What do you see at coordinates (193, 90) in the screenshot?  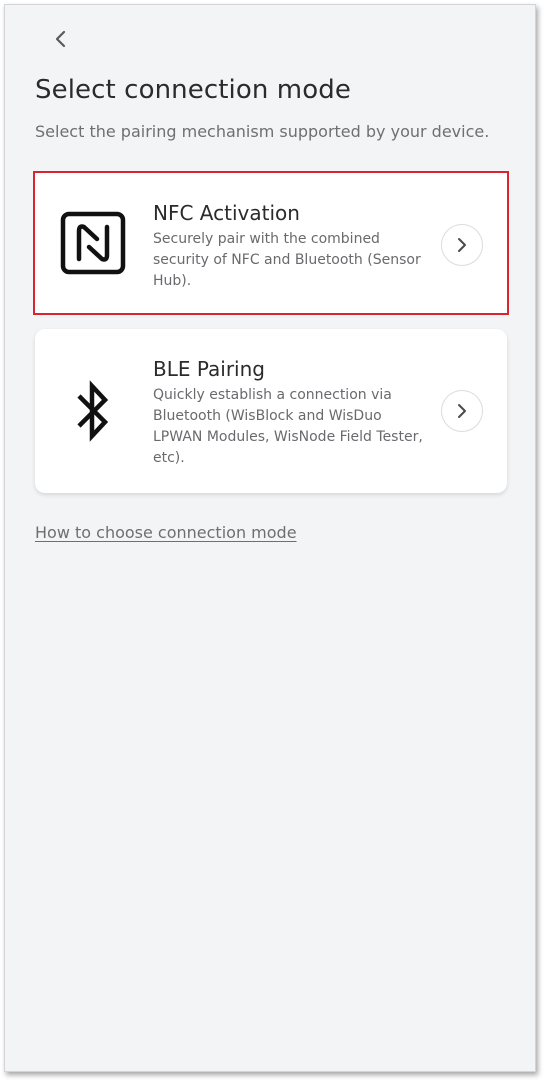 I see `page-title: Select connection mode` at bounding box center [193, 90].